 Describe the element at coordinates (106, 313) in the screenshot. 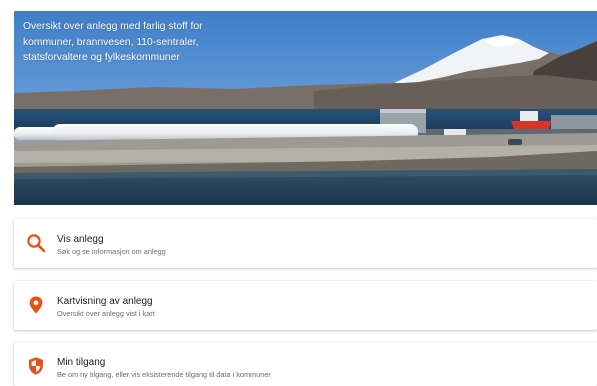

I see `card-subtitle: Oversikt over anlegg vist i kart` at that location.